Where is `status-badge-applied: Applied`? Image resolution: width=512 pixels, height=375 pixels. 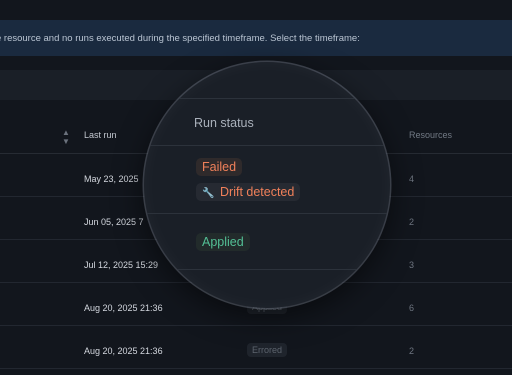 status-badge-applied: Applied is located at coordinates (223, 242).